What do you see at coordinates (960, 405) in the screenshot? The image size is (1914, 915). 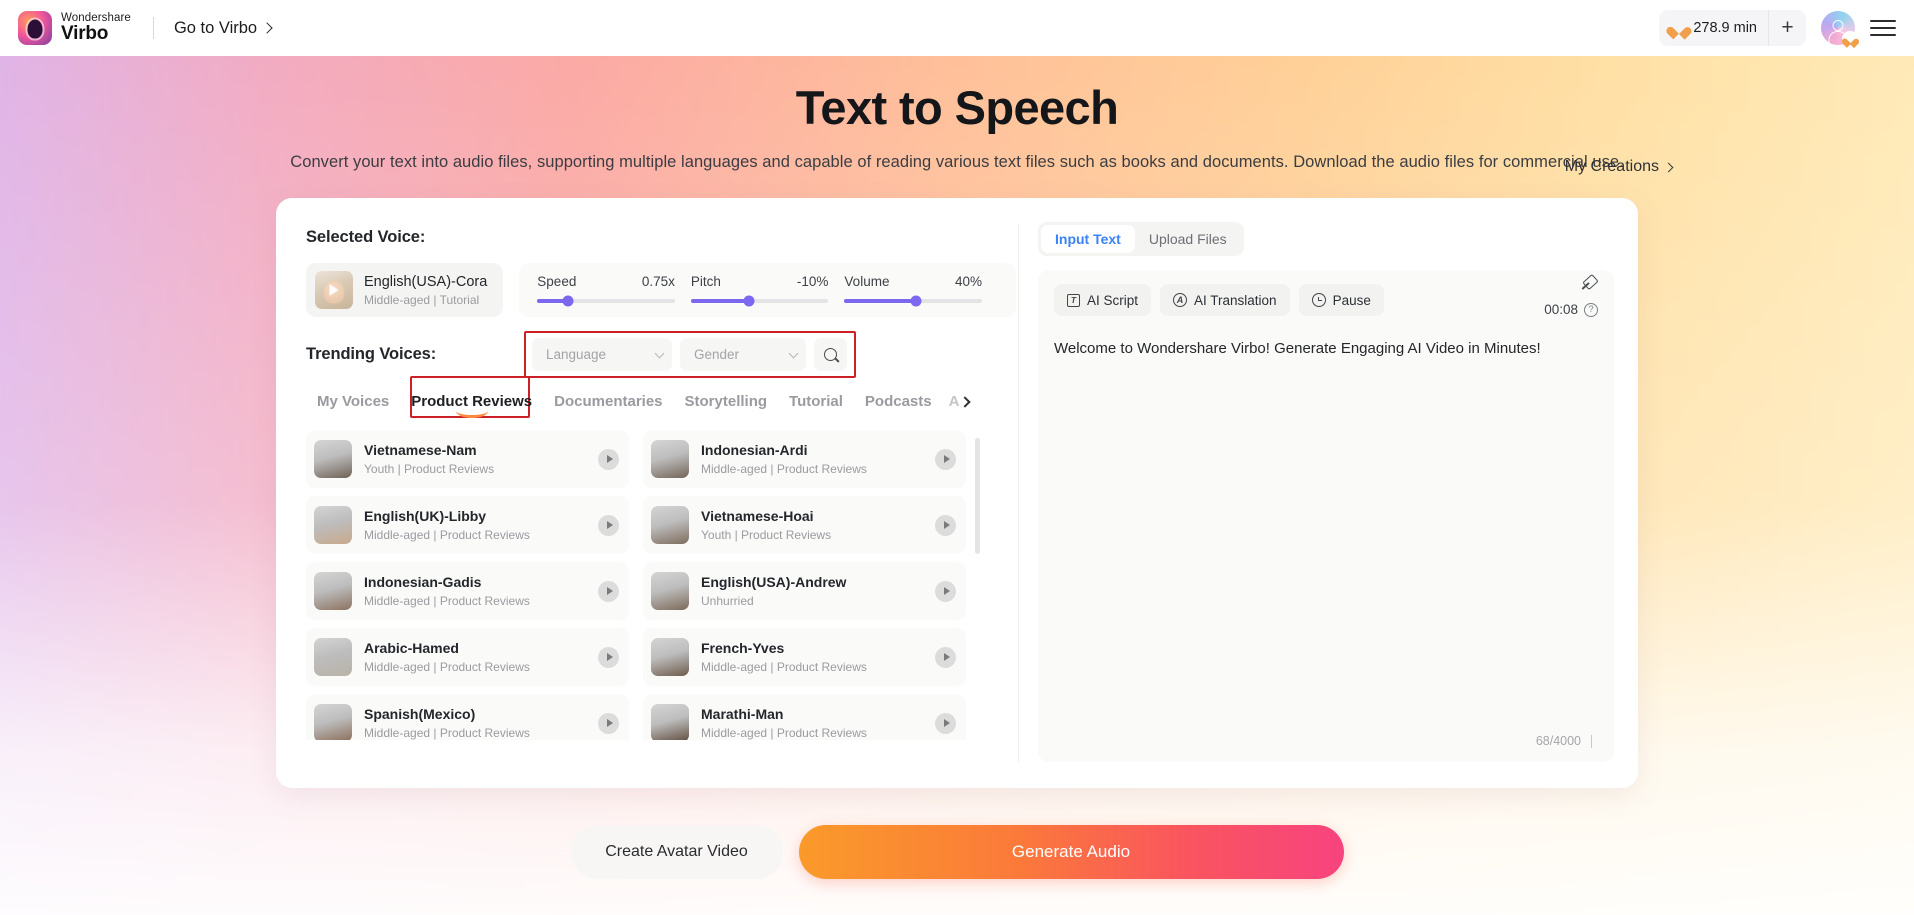 I see `tabs-next-button: A` at bounding box center [960, 405].